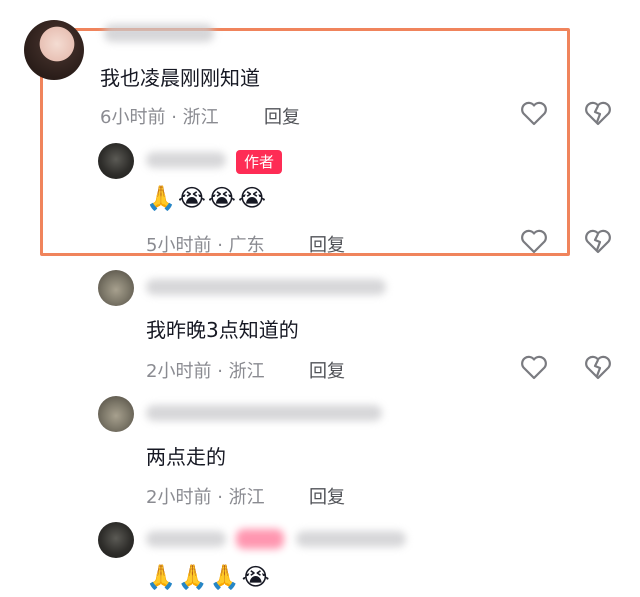  I want to click on comment-text: 两点走的, so click(186, 457).